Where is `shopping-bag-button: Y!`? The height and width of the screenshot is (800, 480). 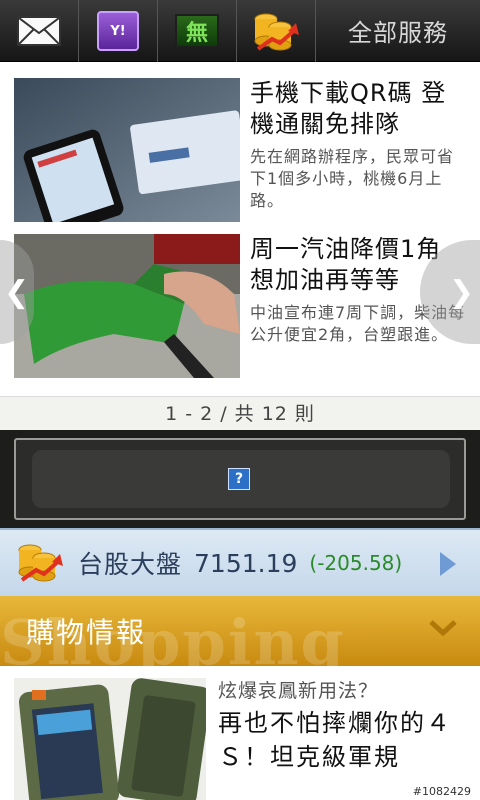 shopping-bag-button: Y! is located at coordinates (118, 31).